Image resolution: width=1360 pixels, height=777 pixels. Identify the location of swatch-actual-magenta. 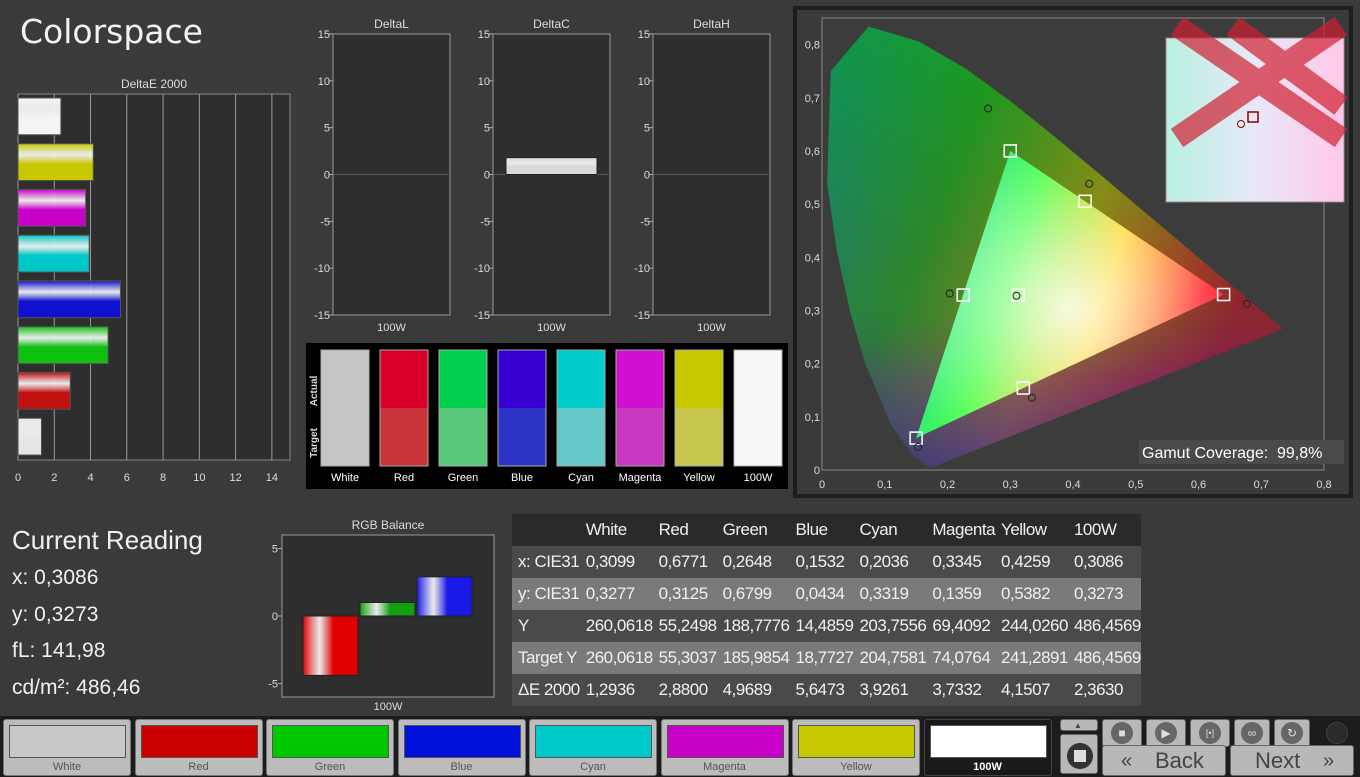
(640, 379).